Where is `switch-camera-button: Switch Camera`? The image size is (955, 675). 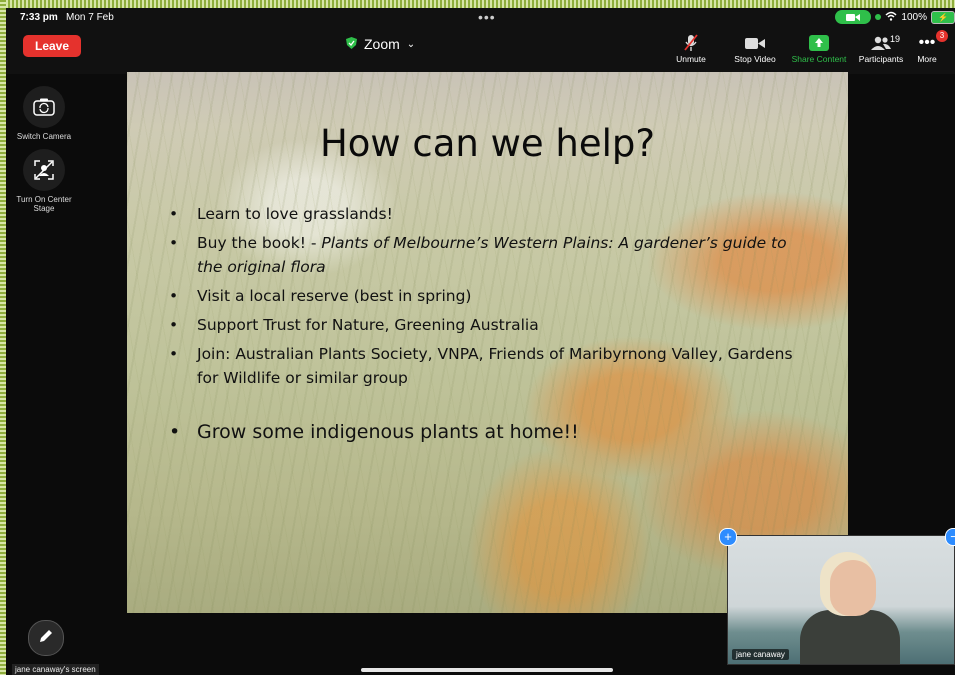
switch-camera-button: Switch Camera is located at coordinates (44, 113).